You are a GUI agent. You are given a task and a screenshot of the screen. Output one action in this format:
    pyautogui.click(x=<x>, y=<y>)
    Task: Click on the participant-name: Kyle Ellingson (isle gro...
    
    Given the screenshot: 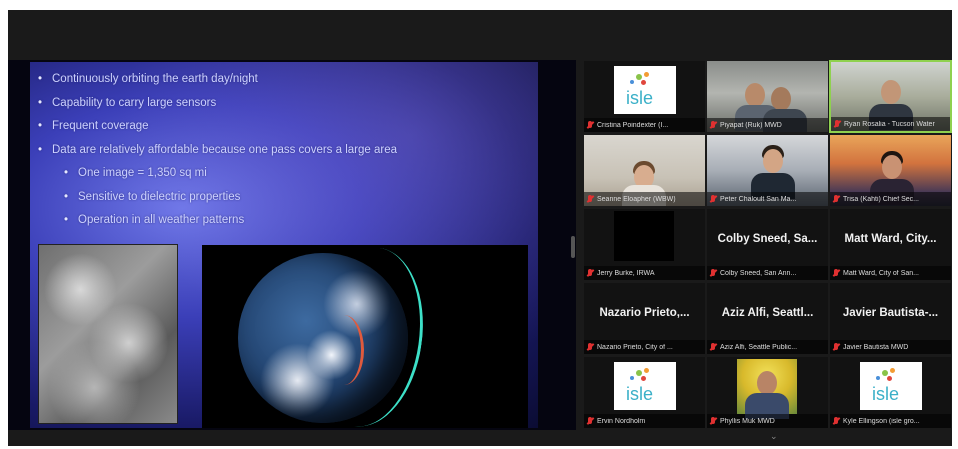 What is the action you would take?
    pyautogui.click(x=881, y=421)
    